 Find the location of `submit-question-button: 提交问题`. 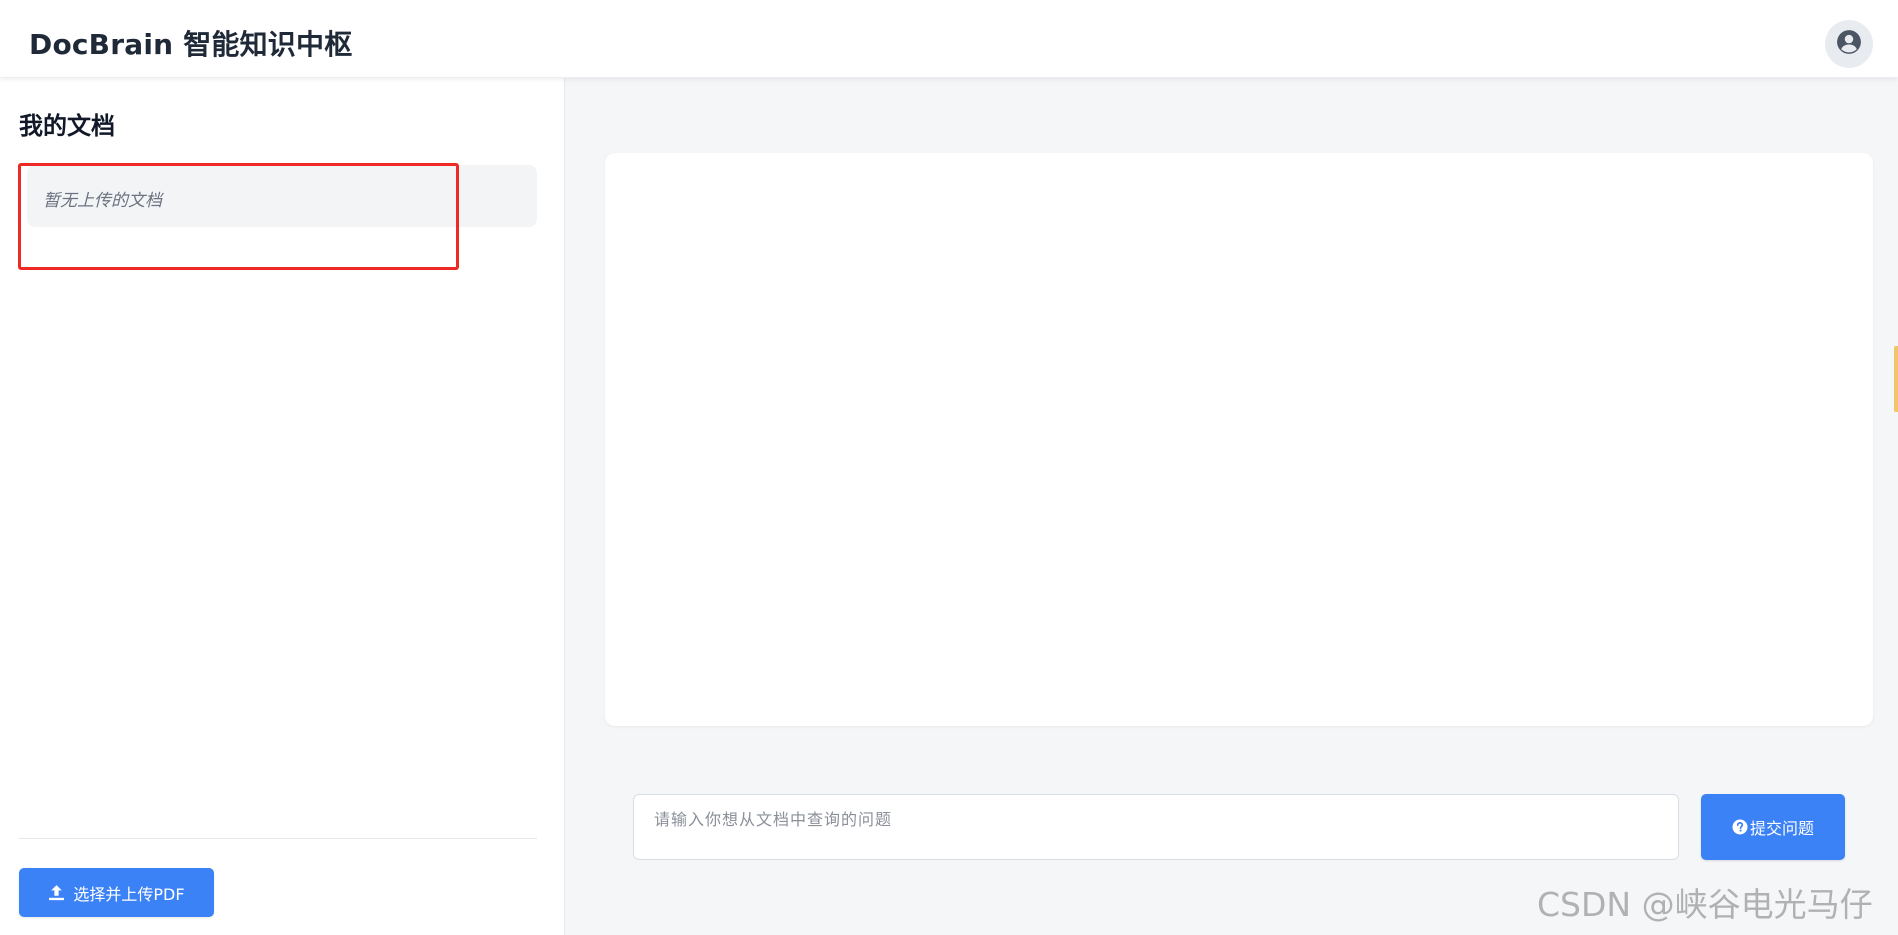

submit-question-button: 提交问题 is located at coordinates (1773, 827).